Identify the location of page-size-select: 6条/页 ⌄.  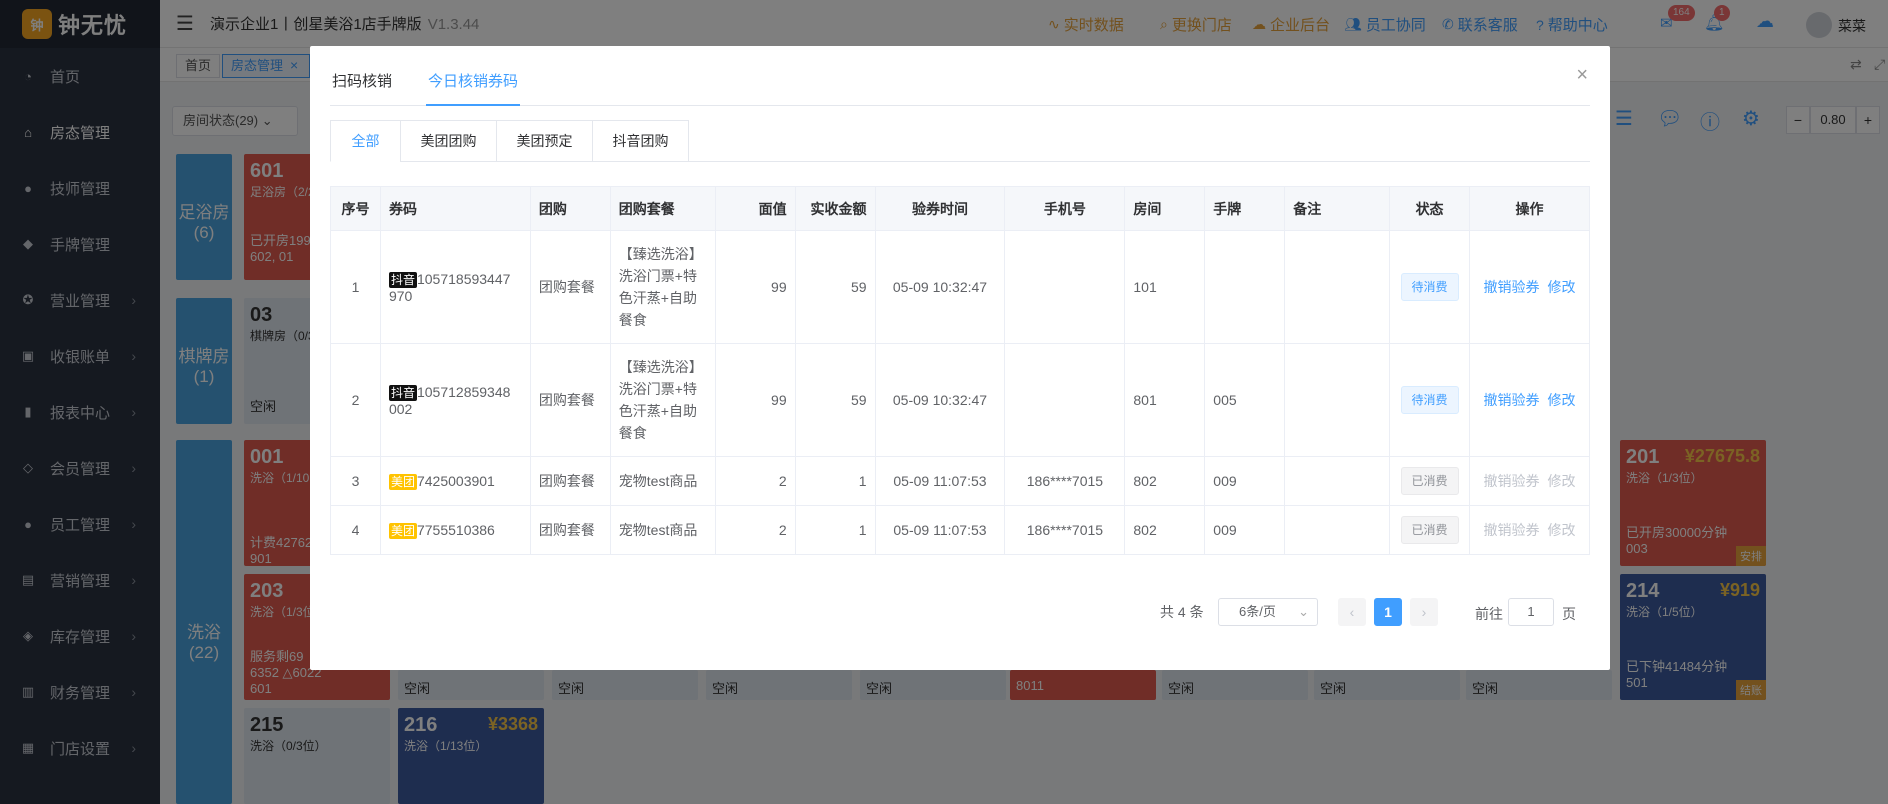
(1268, 612).